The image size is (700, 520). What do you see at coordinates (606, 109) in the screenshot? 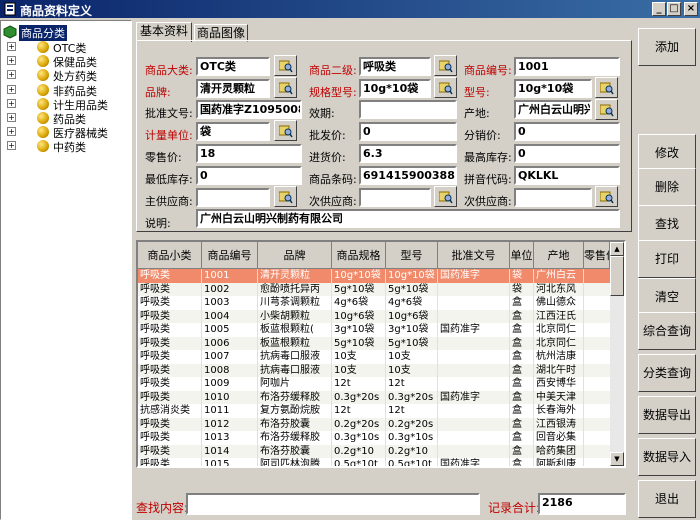
I see `origin-picker-button` at bounding box center [606, 109].